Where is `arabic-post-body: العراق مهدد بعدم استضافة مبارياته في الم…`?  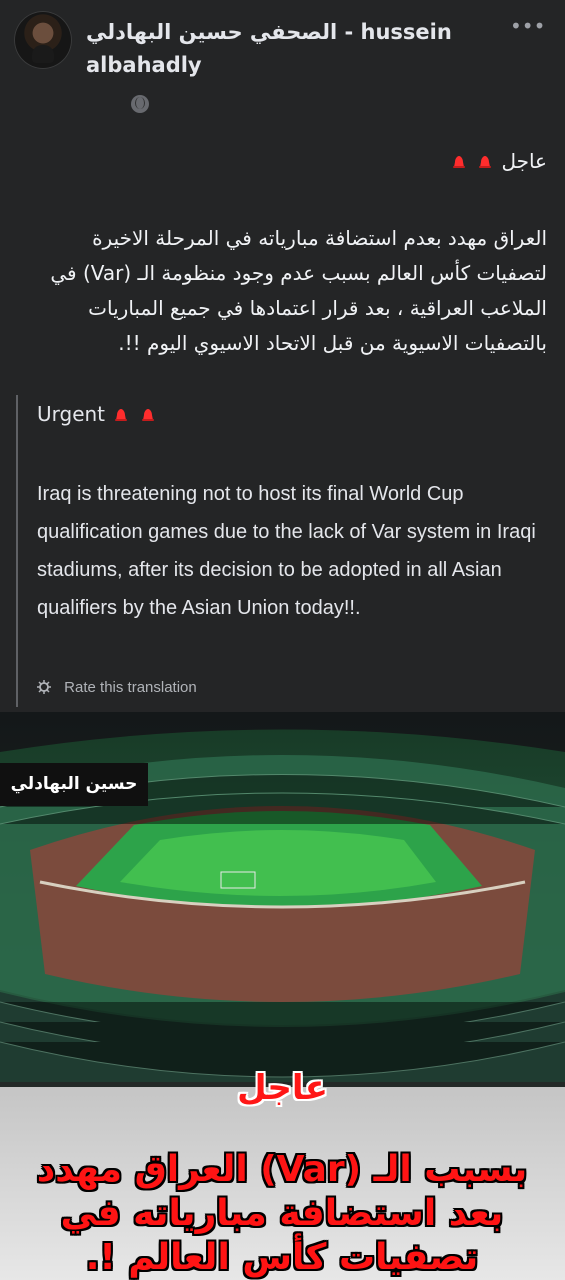 arabic-post-body: العراق مهدد بعدم استضافة مبارياته في الم… is located at coordinates (298, 290).